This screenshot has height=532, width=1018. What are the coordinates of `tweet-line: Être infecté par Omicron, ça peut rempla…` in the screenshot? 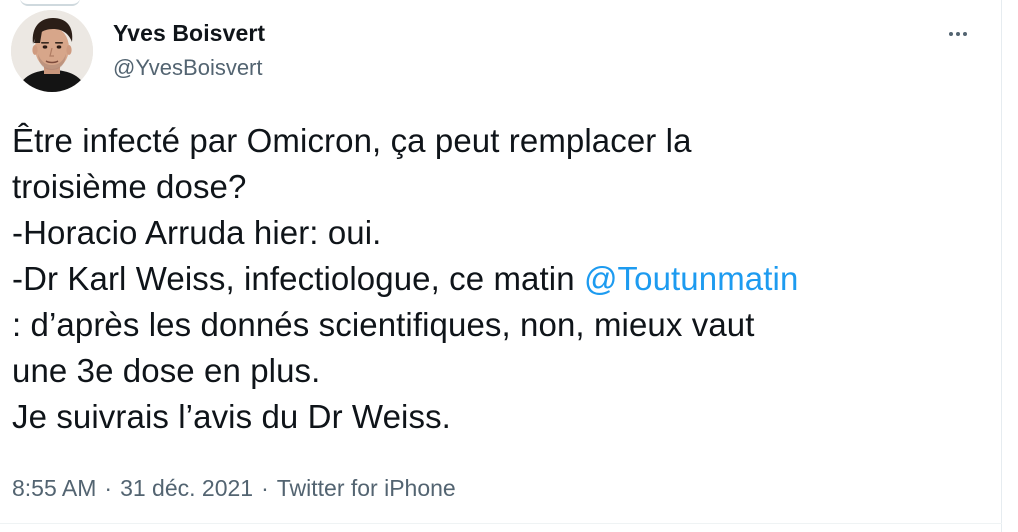 It's located at (352, 140).